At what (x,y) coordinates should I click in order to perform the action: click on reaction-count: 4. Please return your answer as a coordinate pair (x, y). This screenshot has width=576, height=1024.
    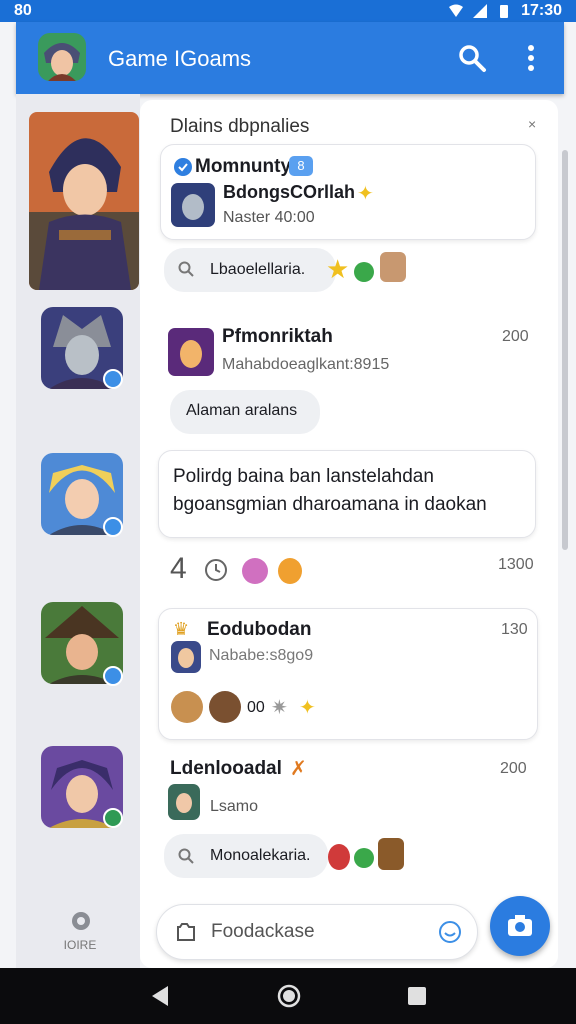
    Looking at the image, I should click on (178, 568).